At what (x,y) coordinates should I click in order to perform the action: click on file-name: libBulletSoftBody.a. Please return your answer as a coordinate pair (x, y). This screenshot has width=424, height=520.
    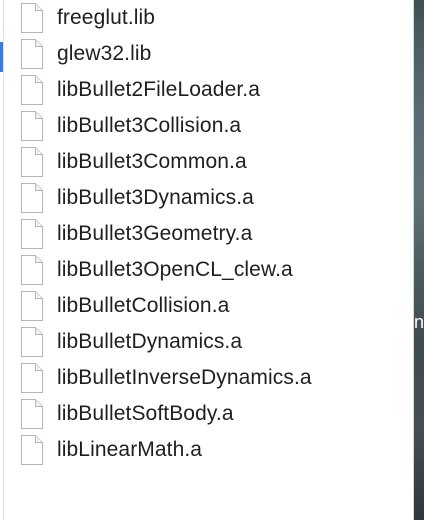
    Looking at the image, I should click on (145, 413).